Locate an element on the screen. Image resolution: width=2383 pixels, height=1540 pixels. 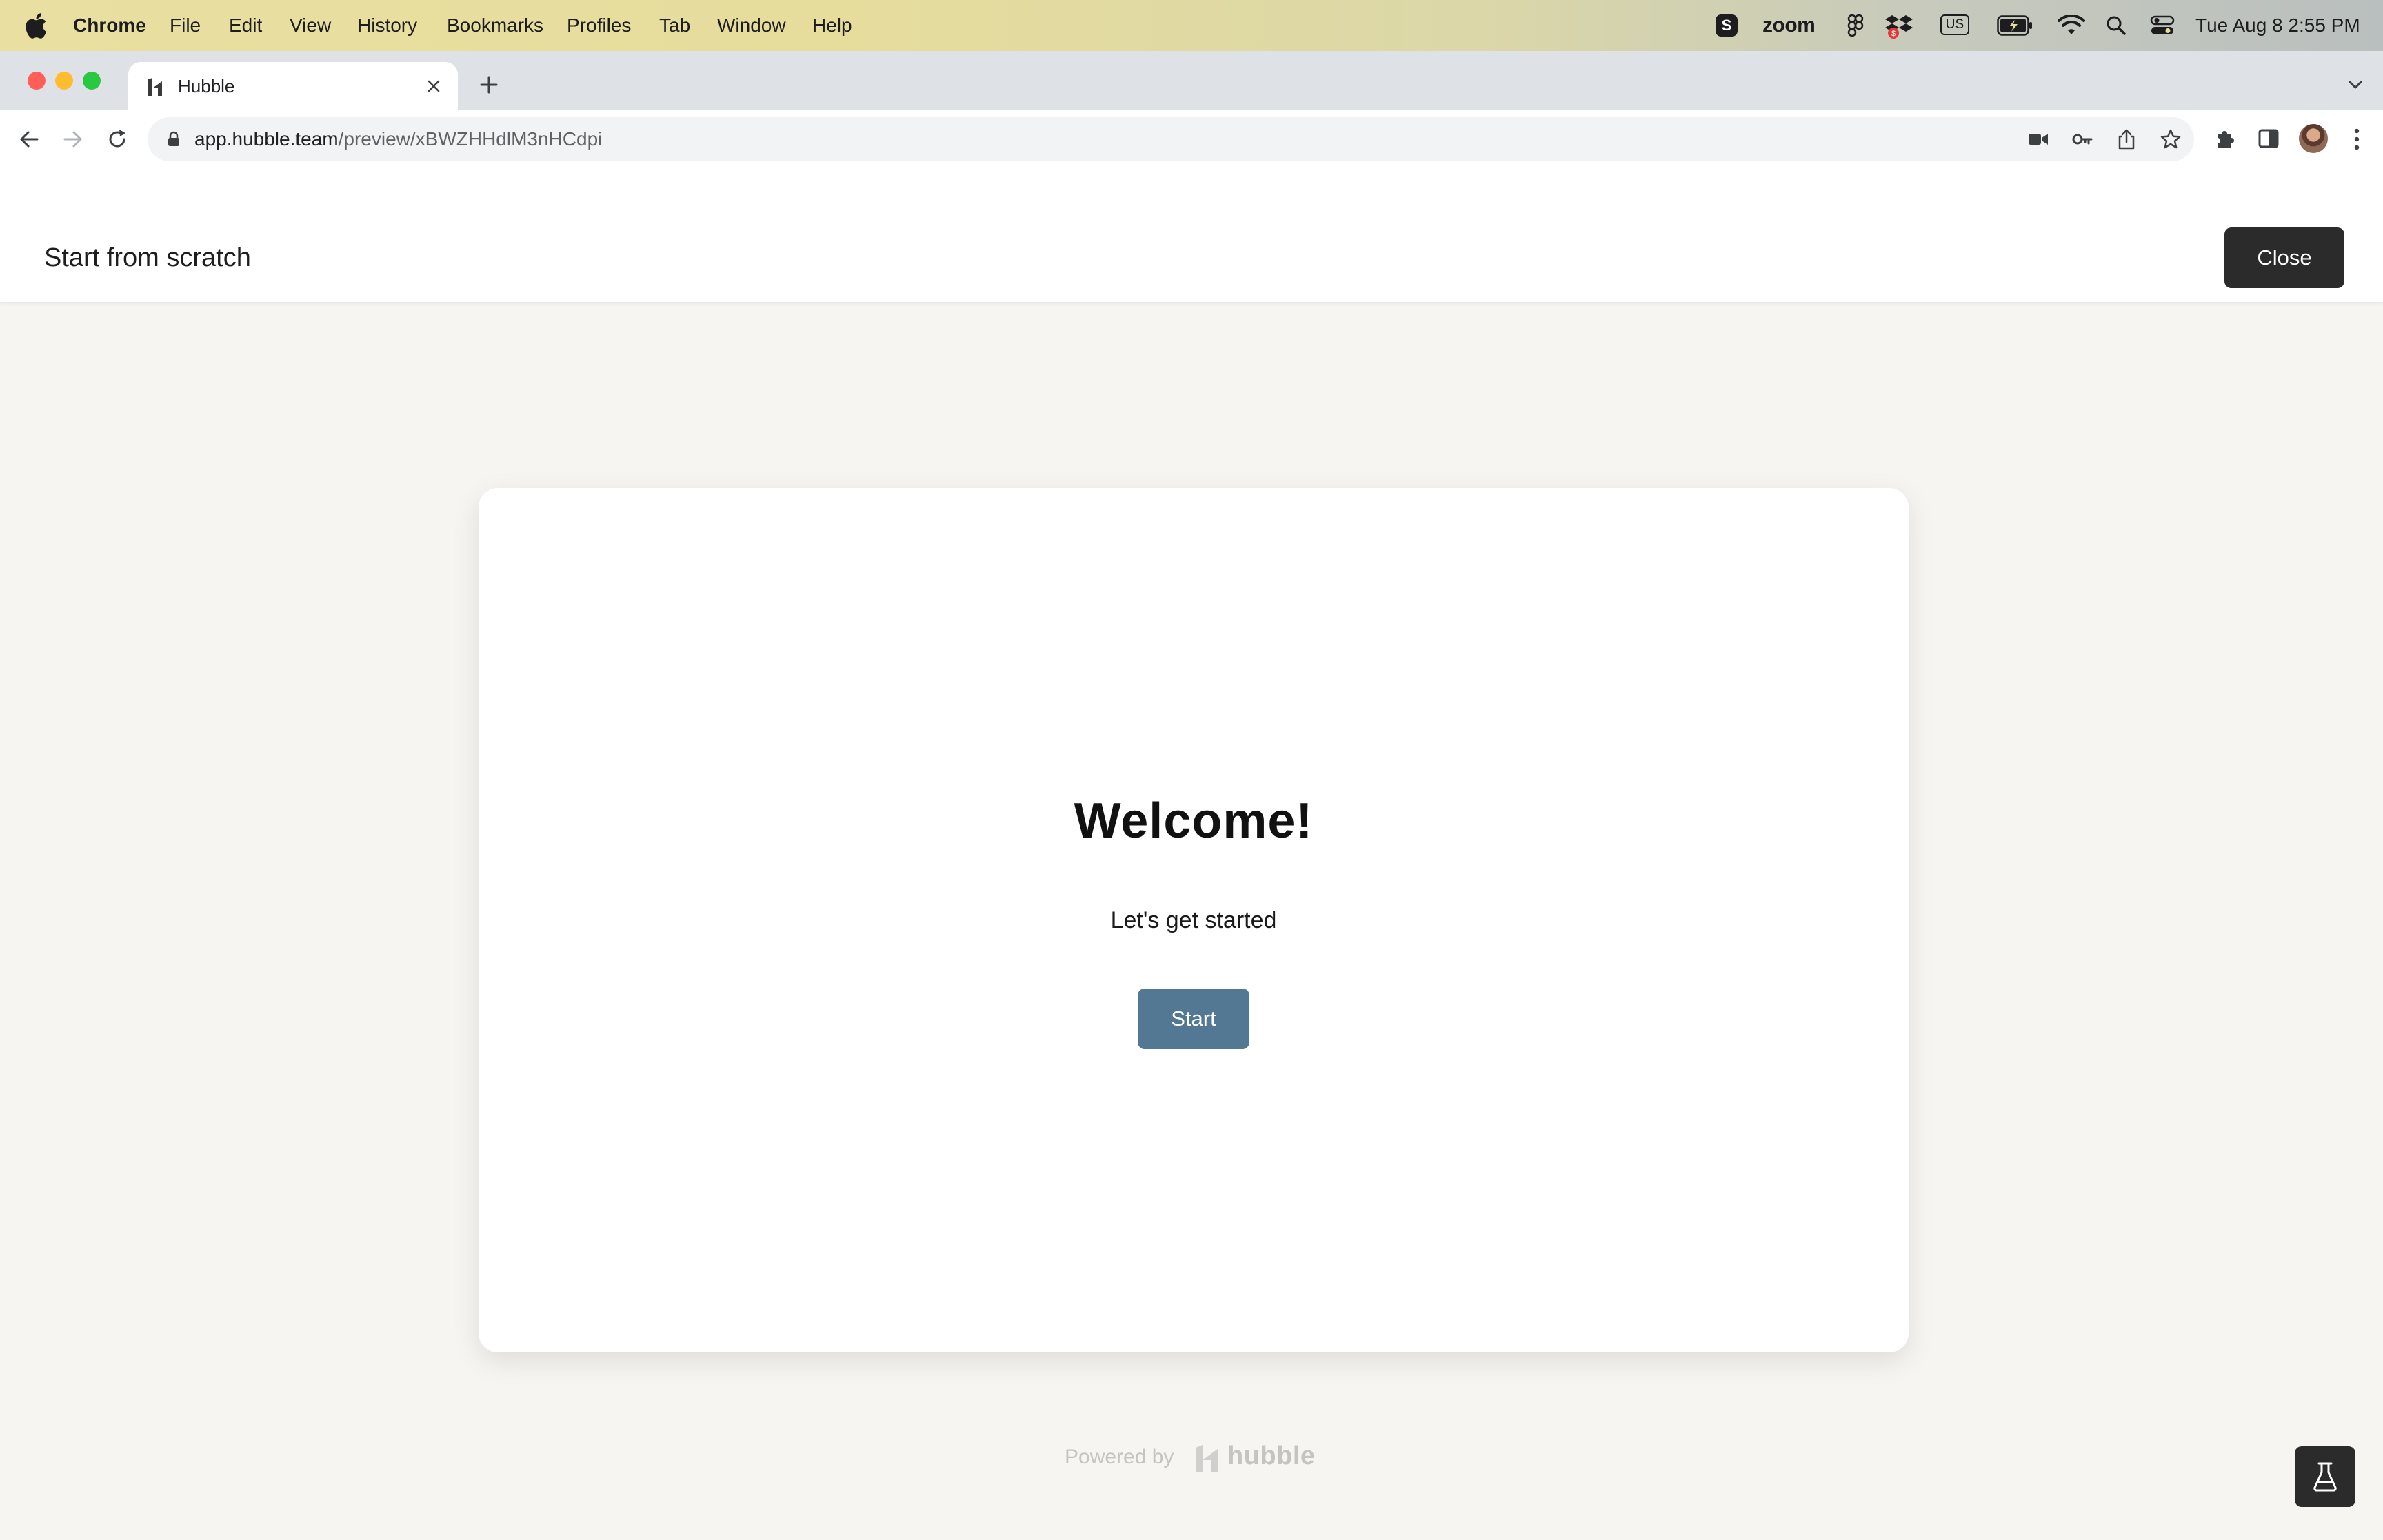
spotlight-search-icon is located at coordinates (2116, 26).